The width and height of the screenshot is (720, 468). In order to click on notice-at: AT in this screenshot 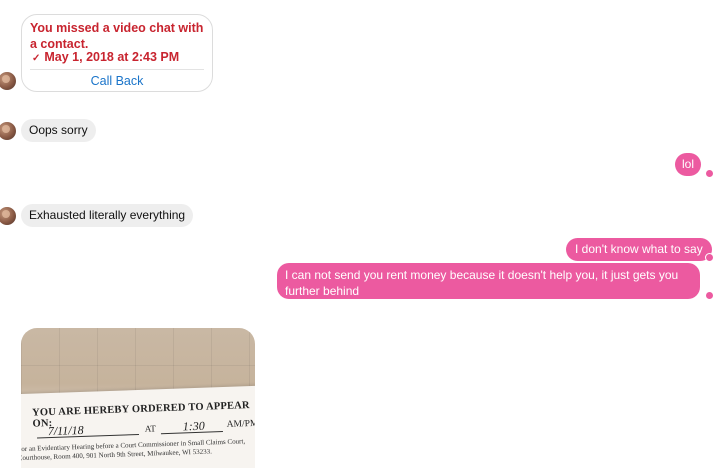, I will do `click(150, 428)`.